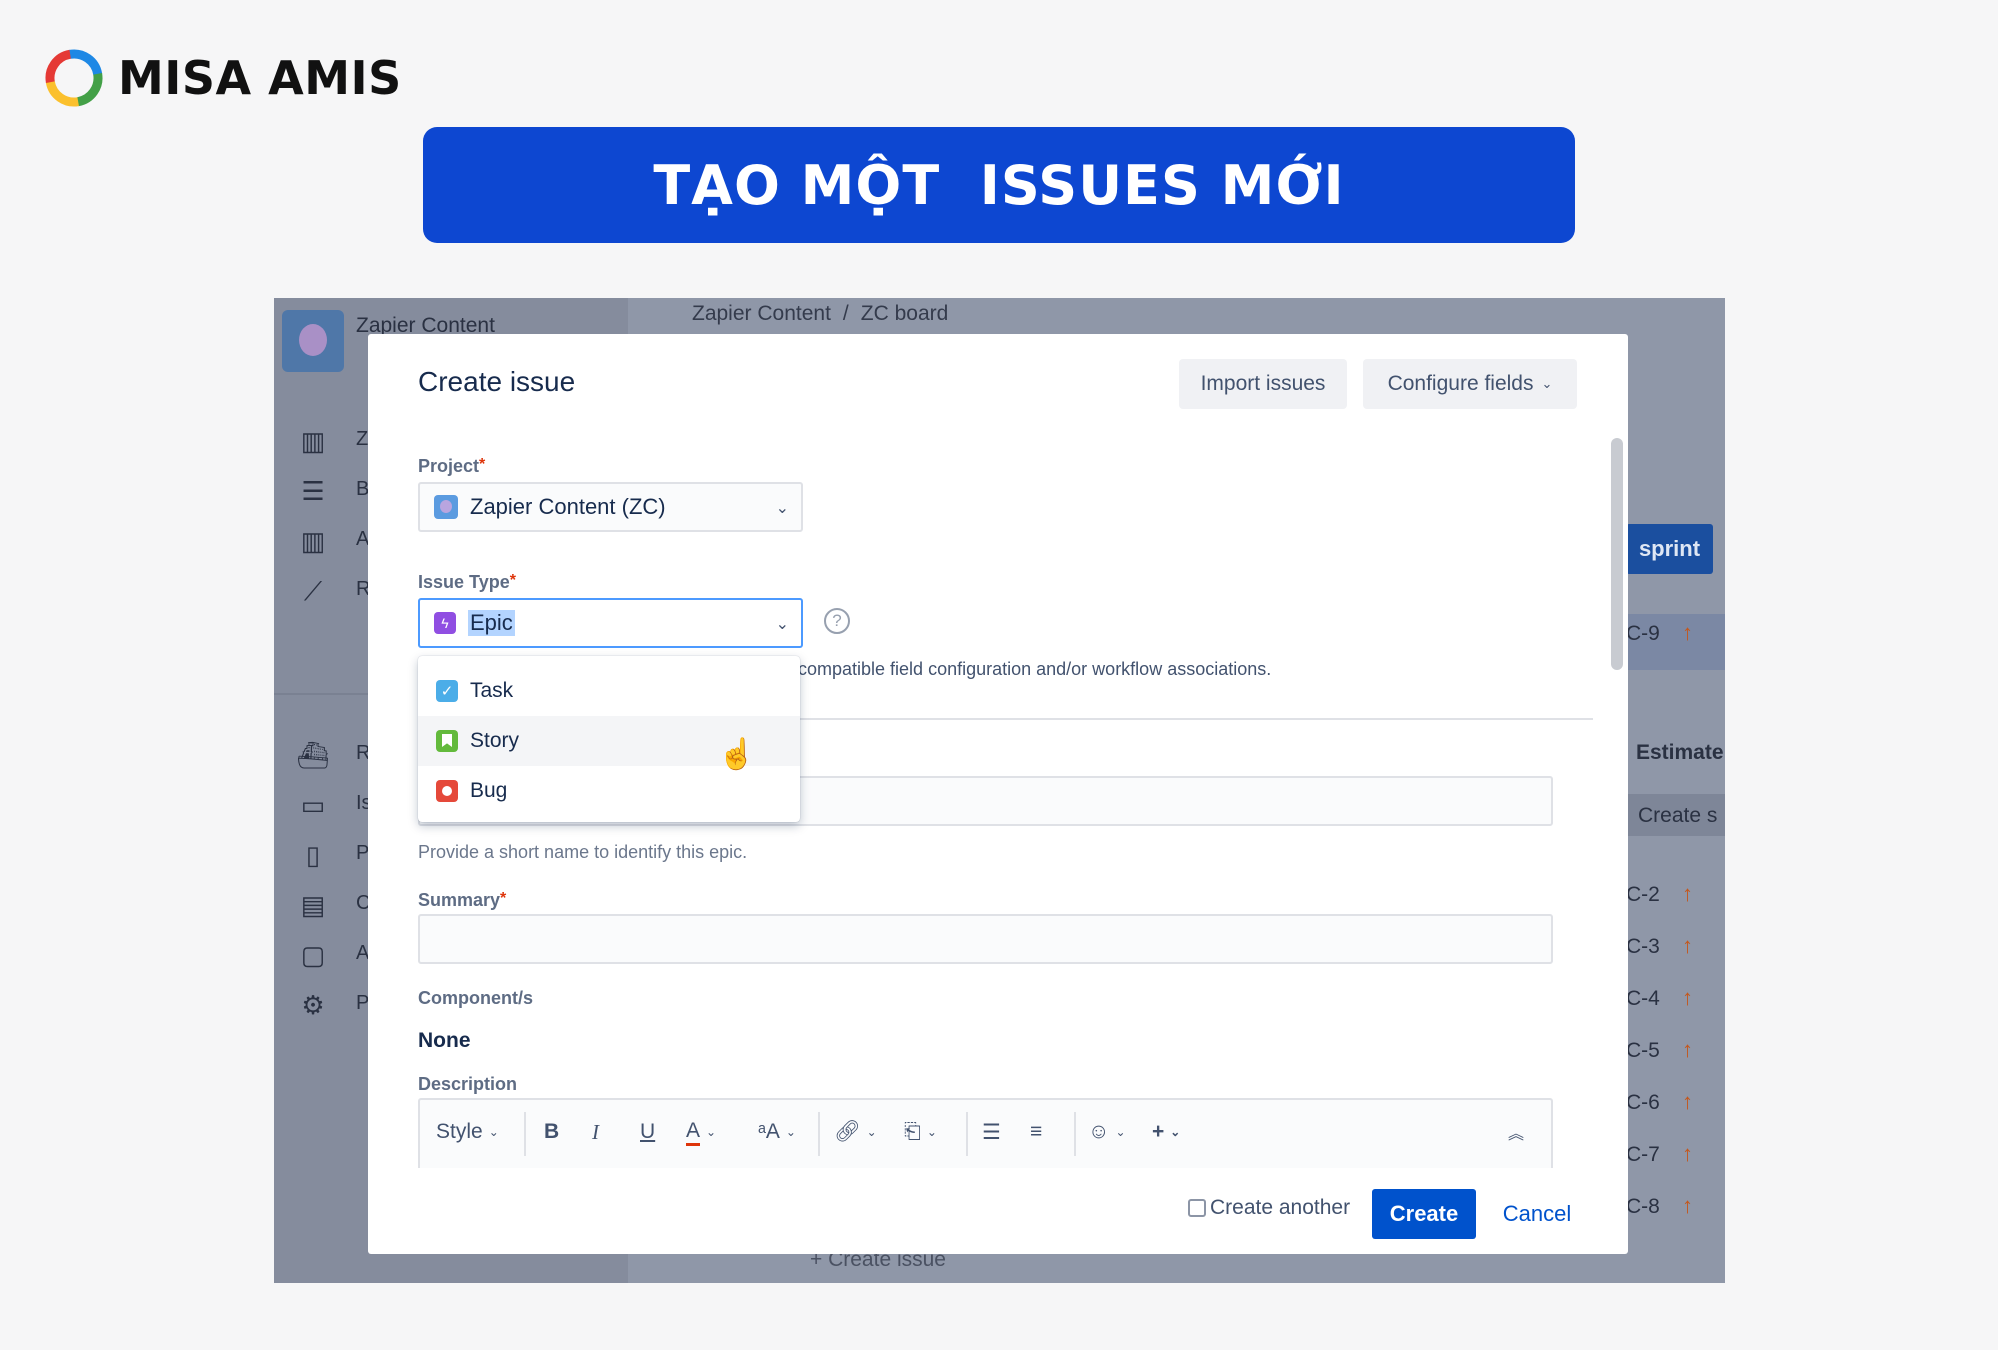 The width and height of the screenshot is (1998, 1350). I want to click on link-icon: 🔗︎, so click(847, 1131).